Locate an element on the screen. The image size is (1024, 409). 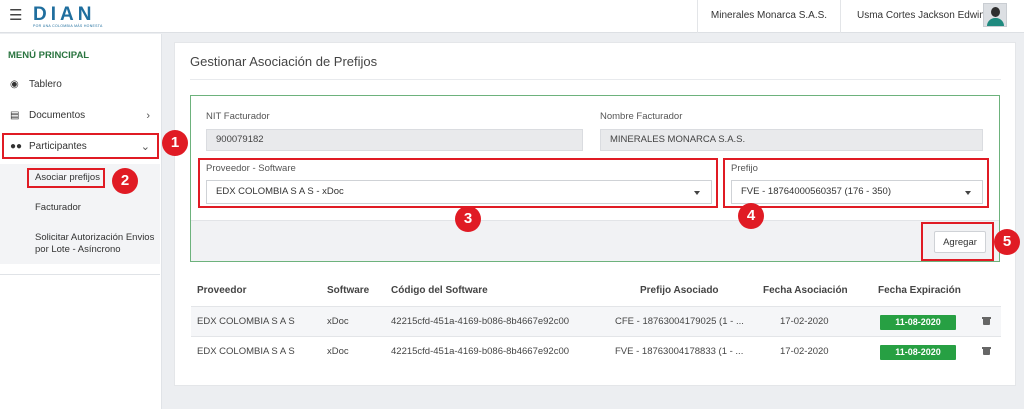
annotation-marker-5: 5 is located at coordinates (1007, 242).